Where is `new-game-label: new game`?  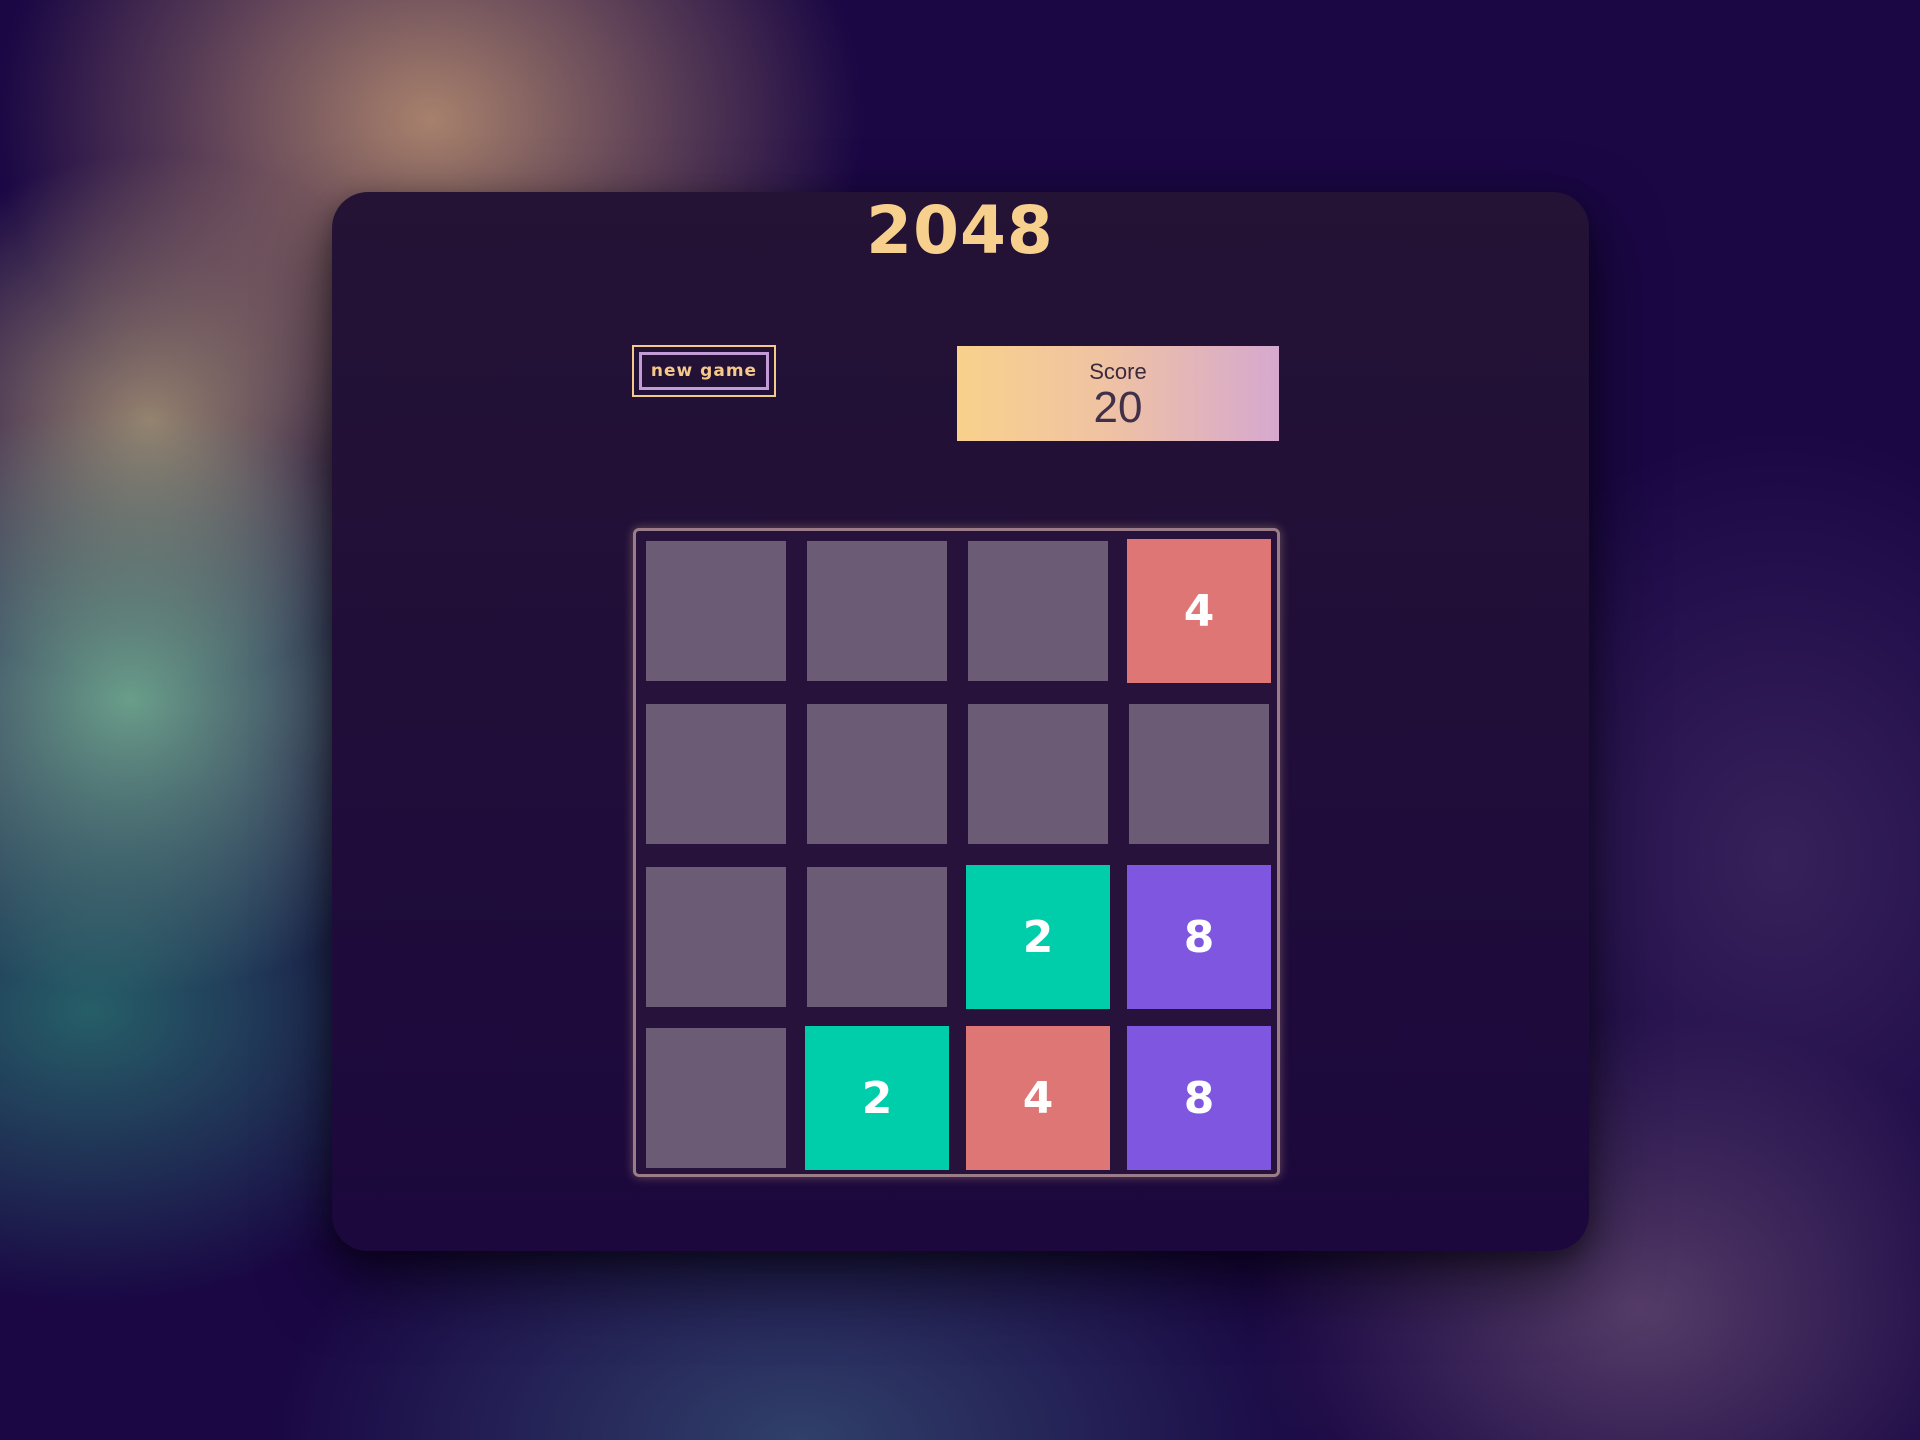 new-game-label: new game is located at coordinates (704, 371).